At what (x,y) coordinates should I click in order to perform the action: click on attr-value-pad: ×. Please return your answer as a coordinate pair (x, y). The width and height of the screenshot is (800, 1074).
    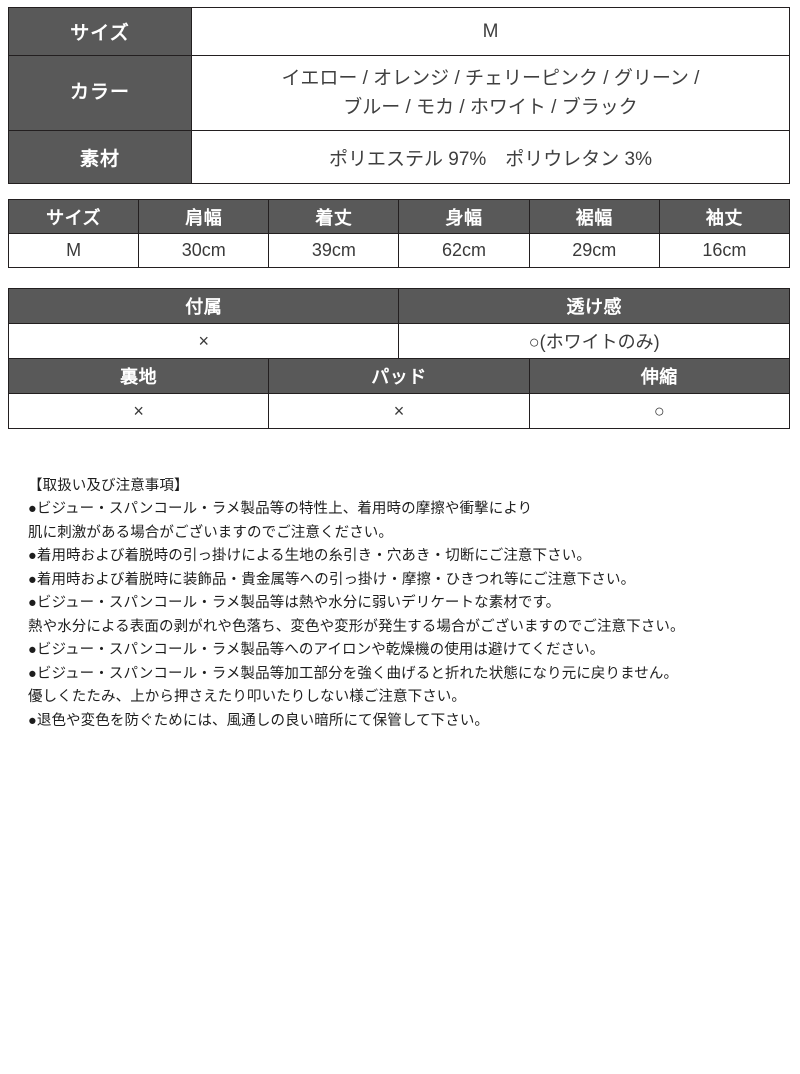
    Looking at the image, I should click on (399, 411).